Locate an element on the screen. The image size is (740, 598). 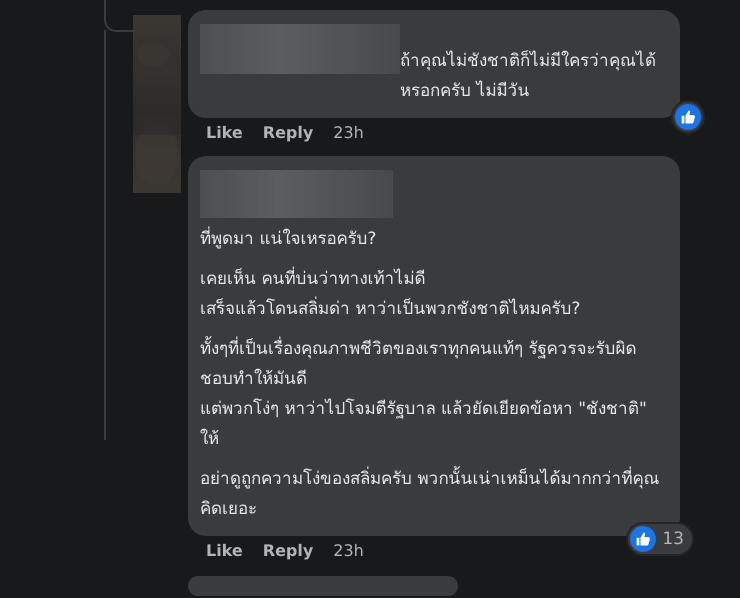
like-reaction is located at coordinates (688, 117).